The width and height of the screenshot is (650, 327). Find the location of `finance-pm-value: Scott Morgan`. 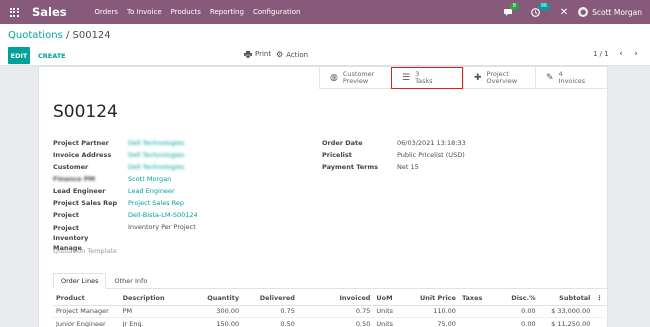

finance-pm-value: Scott Morgan is located at coordinates (149, 179).